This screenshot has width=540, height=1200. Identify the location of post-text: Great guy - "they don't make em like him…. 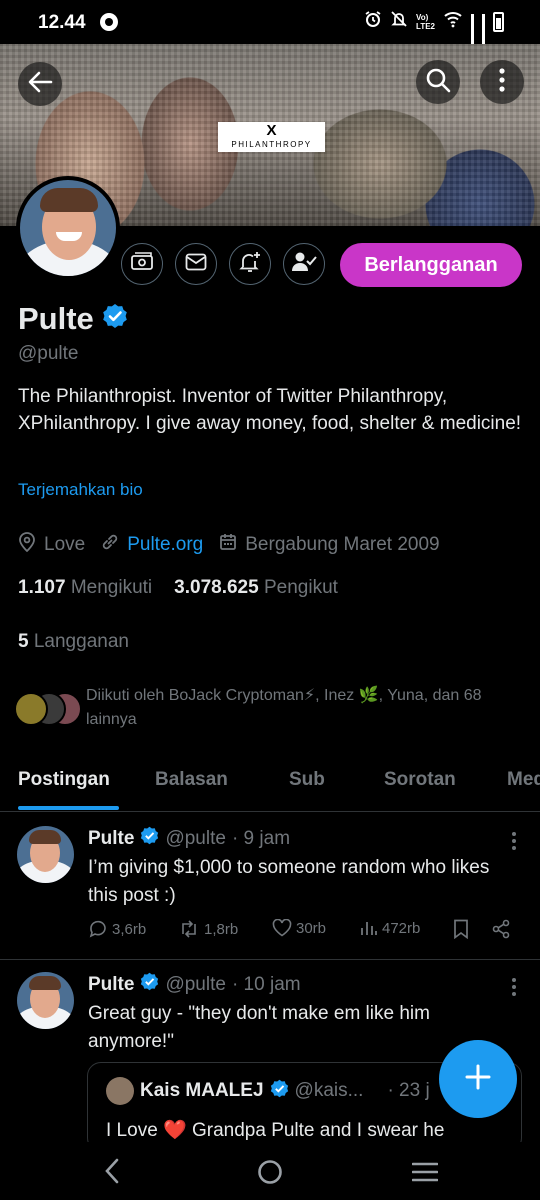
(259, 1027).